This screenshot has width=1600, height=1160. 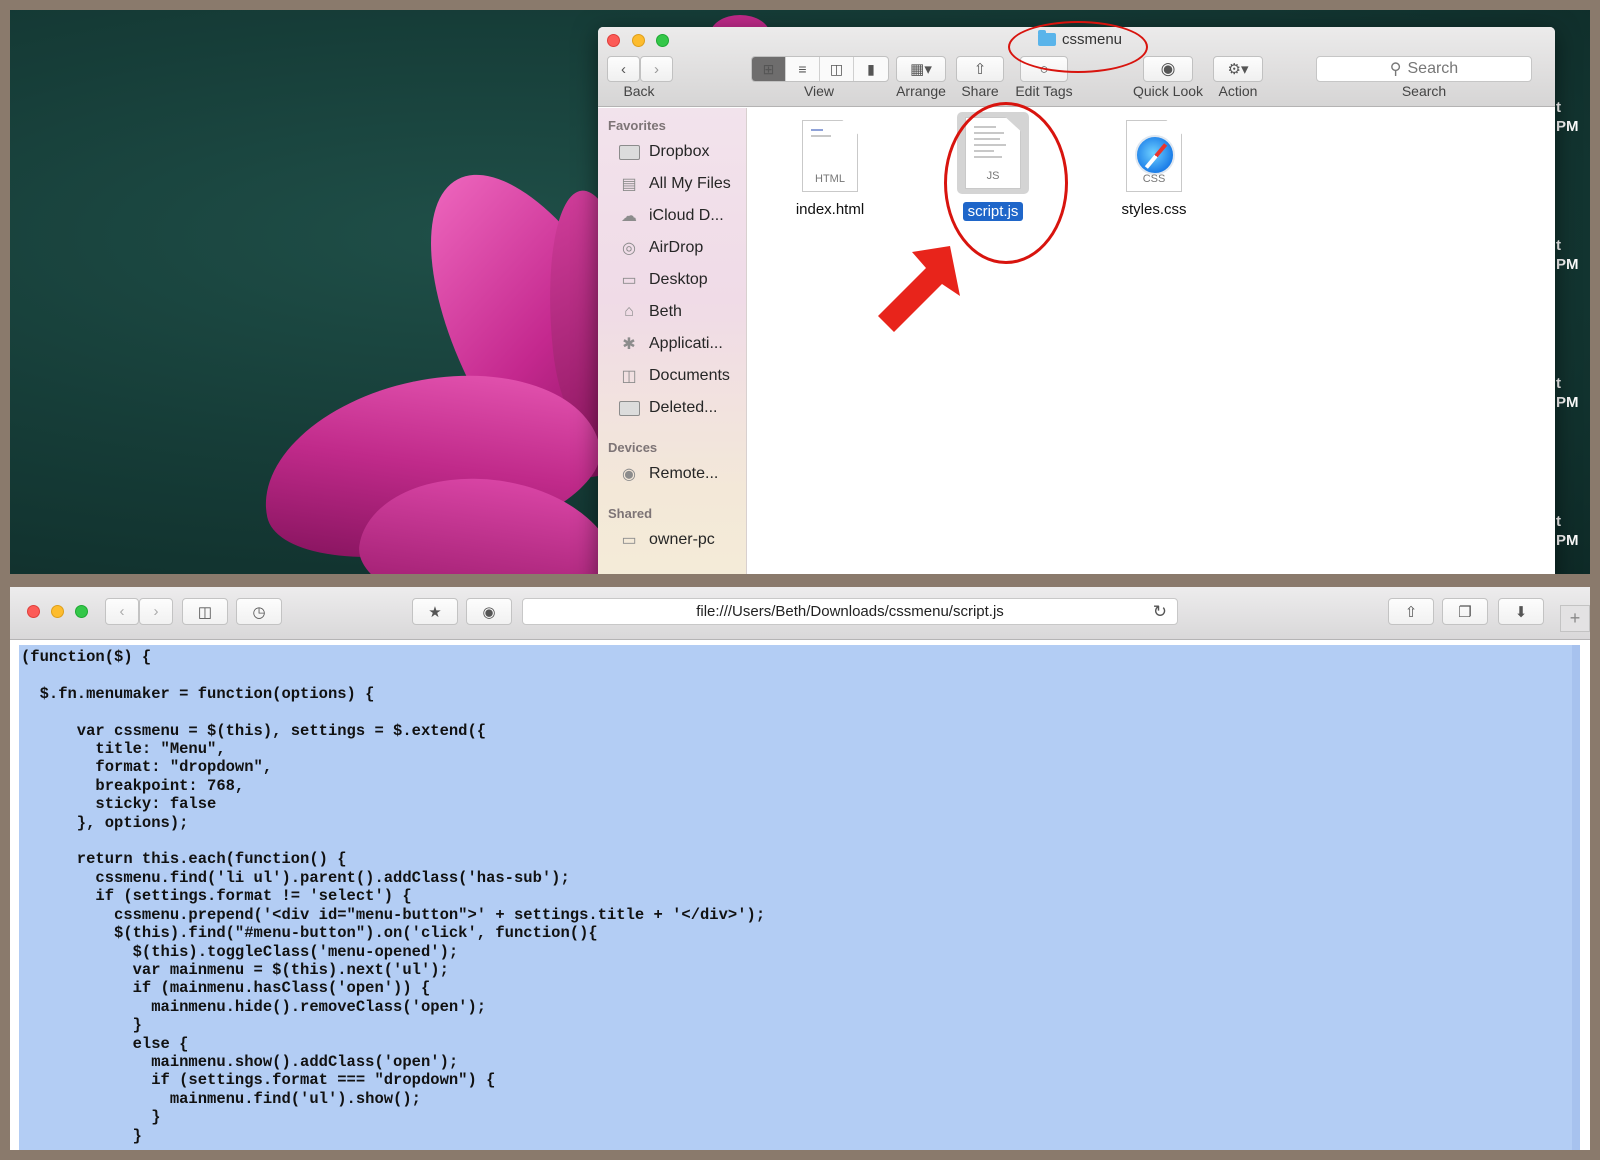 I want to click on list-icon: ≡, so click(x=802, y=69).